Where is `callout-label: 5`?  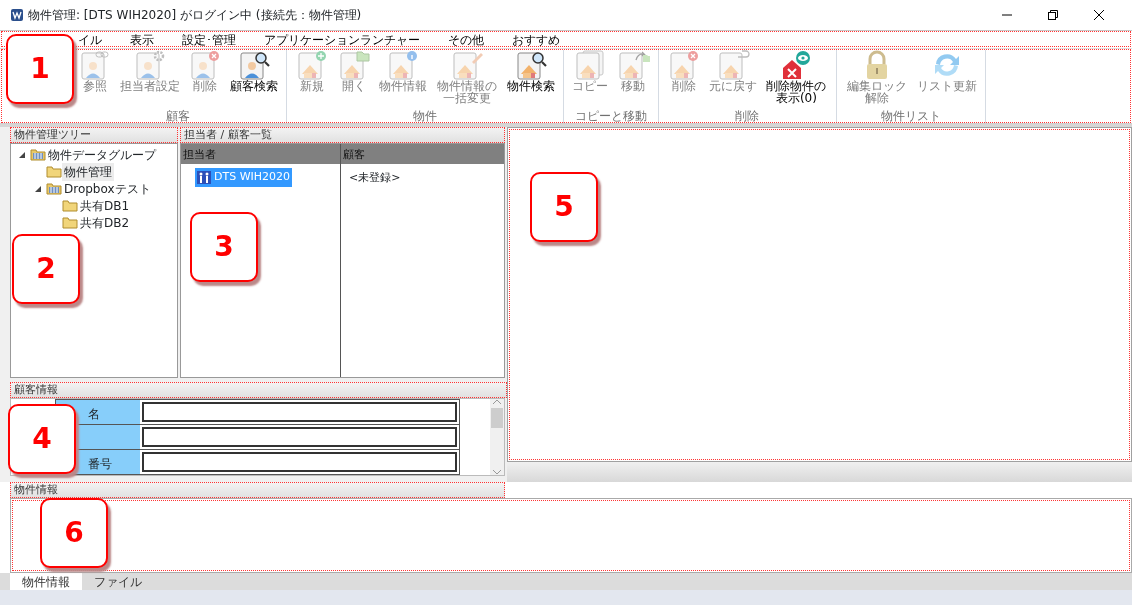 callout-label: 5 is located at coordinates (564, 207).